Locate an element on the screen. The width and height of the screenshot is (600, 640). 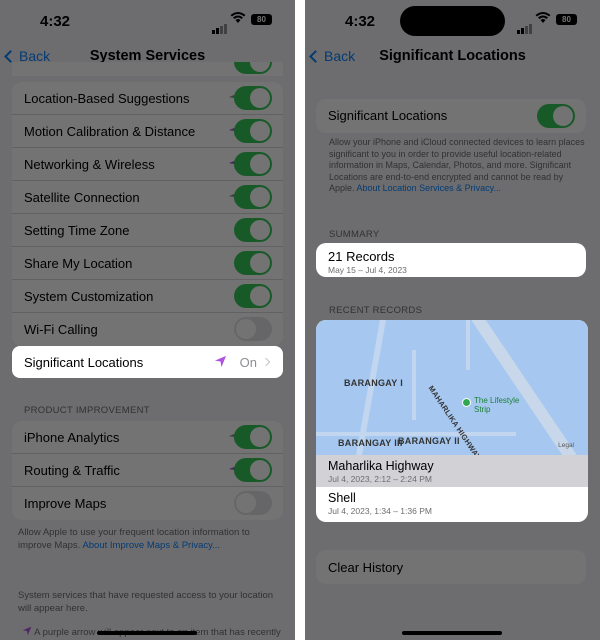
summary-title: 21 Records is located at coordinates (361, 256).